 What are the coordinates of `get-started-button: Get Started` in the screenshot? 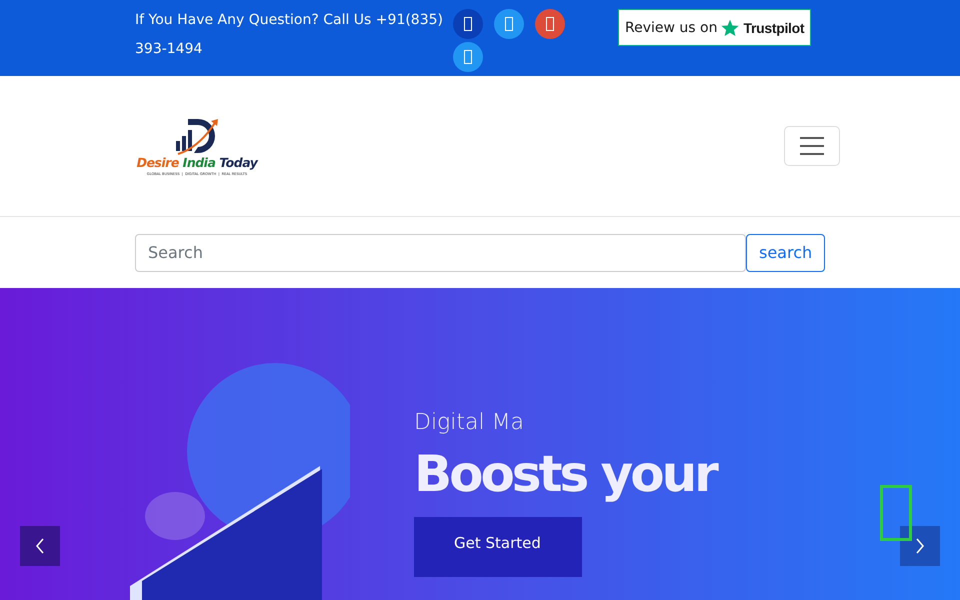 It's located at (498, 547).